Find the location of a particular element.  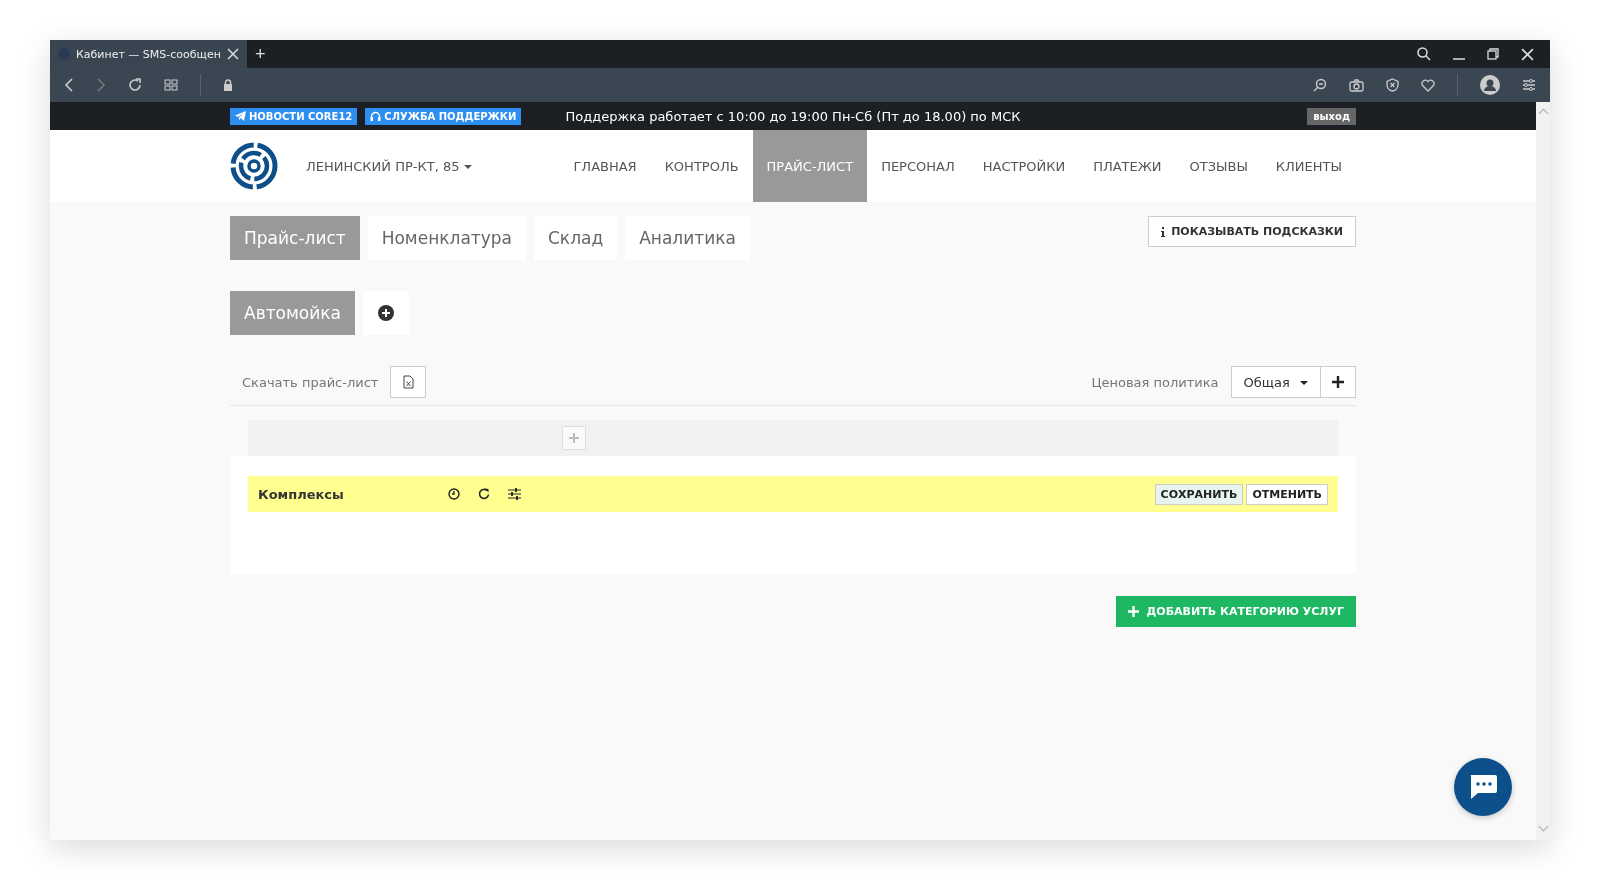

category-name: Комплексы is located at coordinates (301, 494).